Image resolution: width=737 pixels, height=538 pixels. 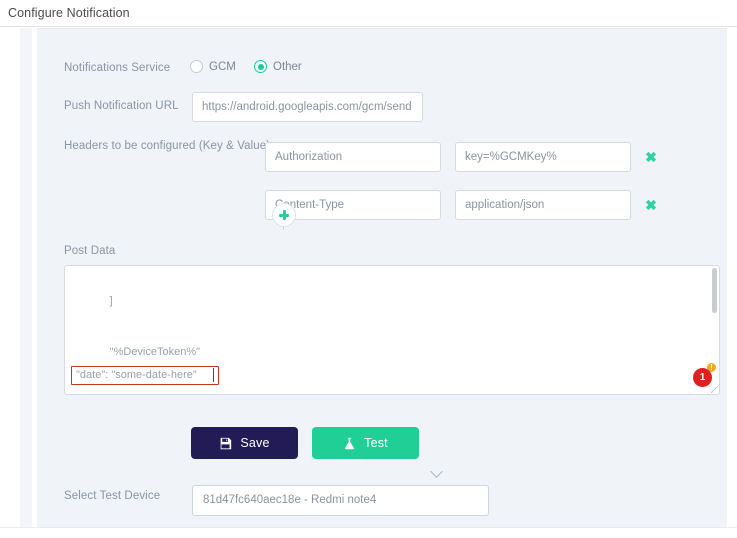 I want to click on post-data-date-line: "date": "some-date-here", so click(x=136, y=375).